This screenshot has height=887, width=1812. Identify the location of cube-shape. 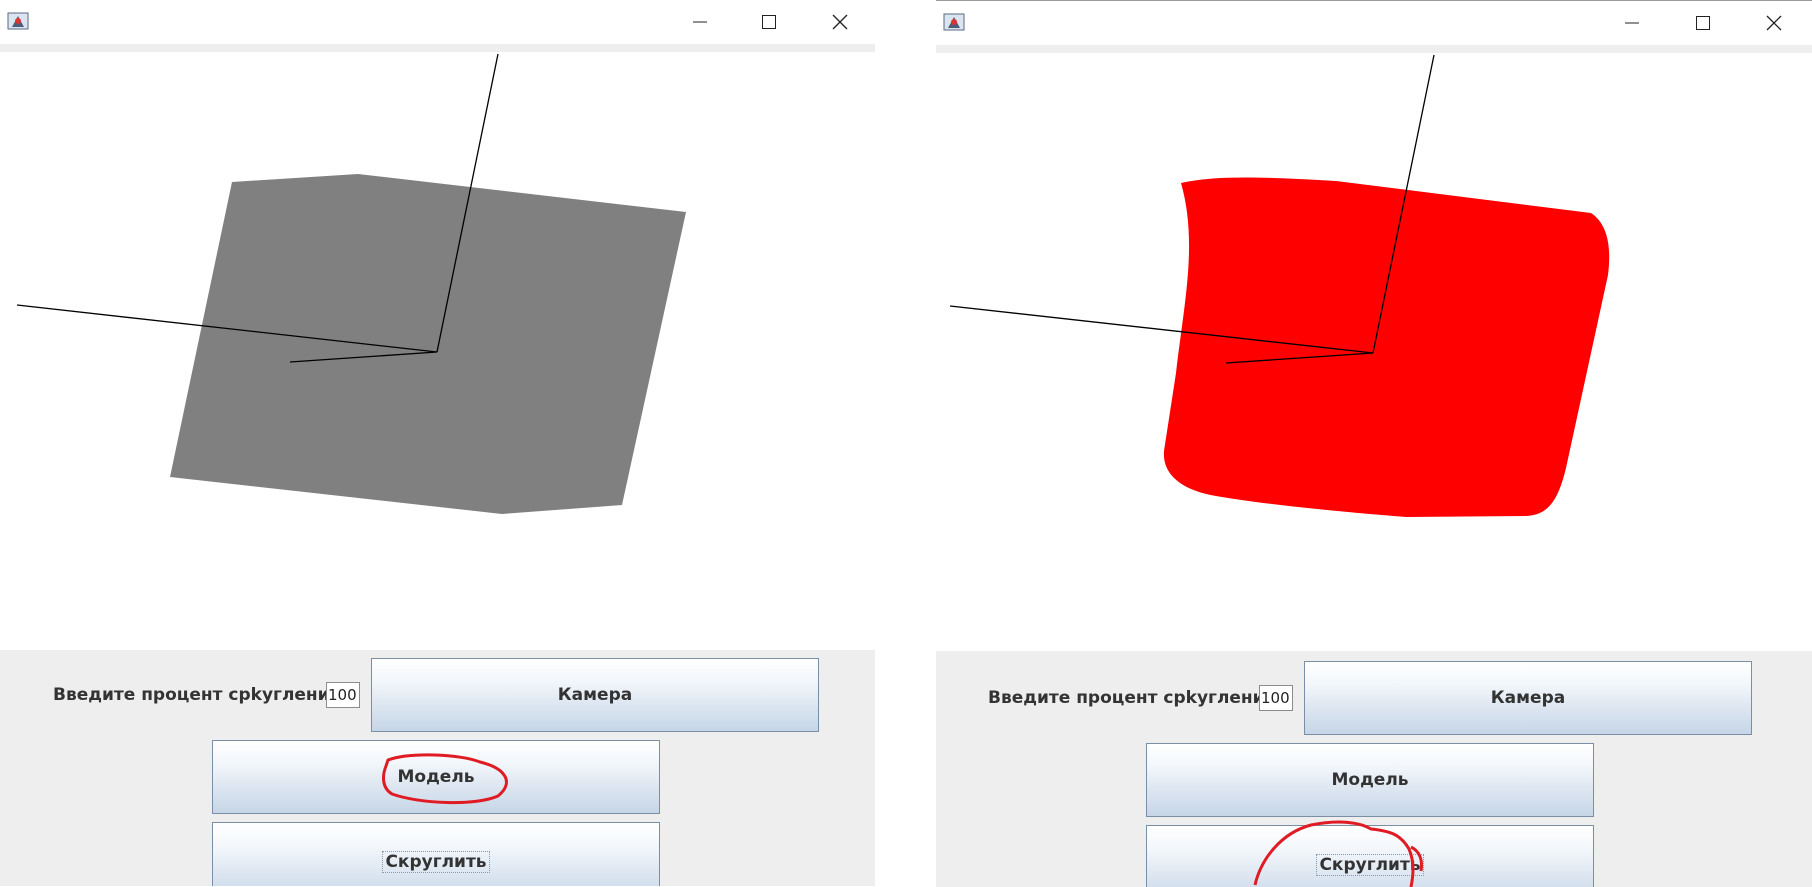
(428, 344).